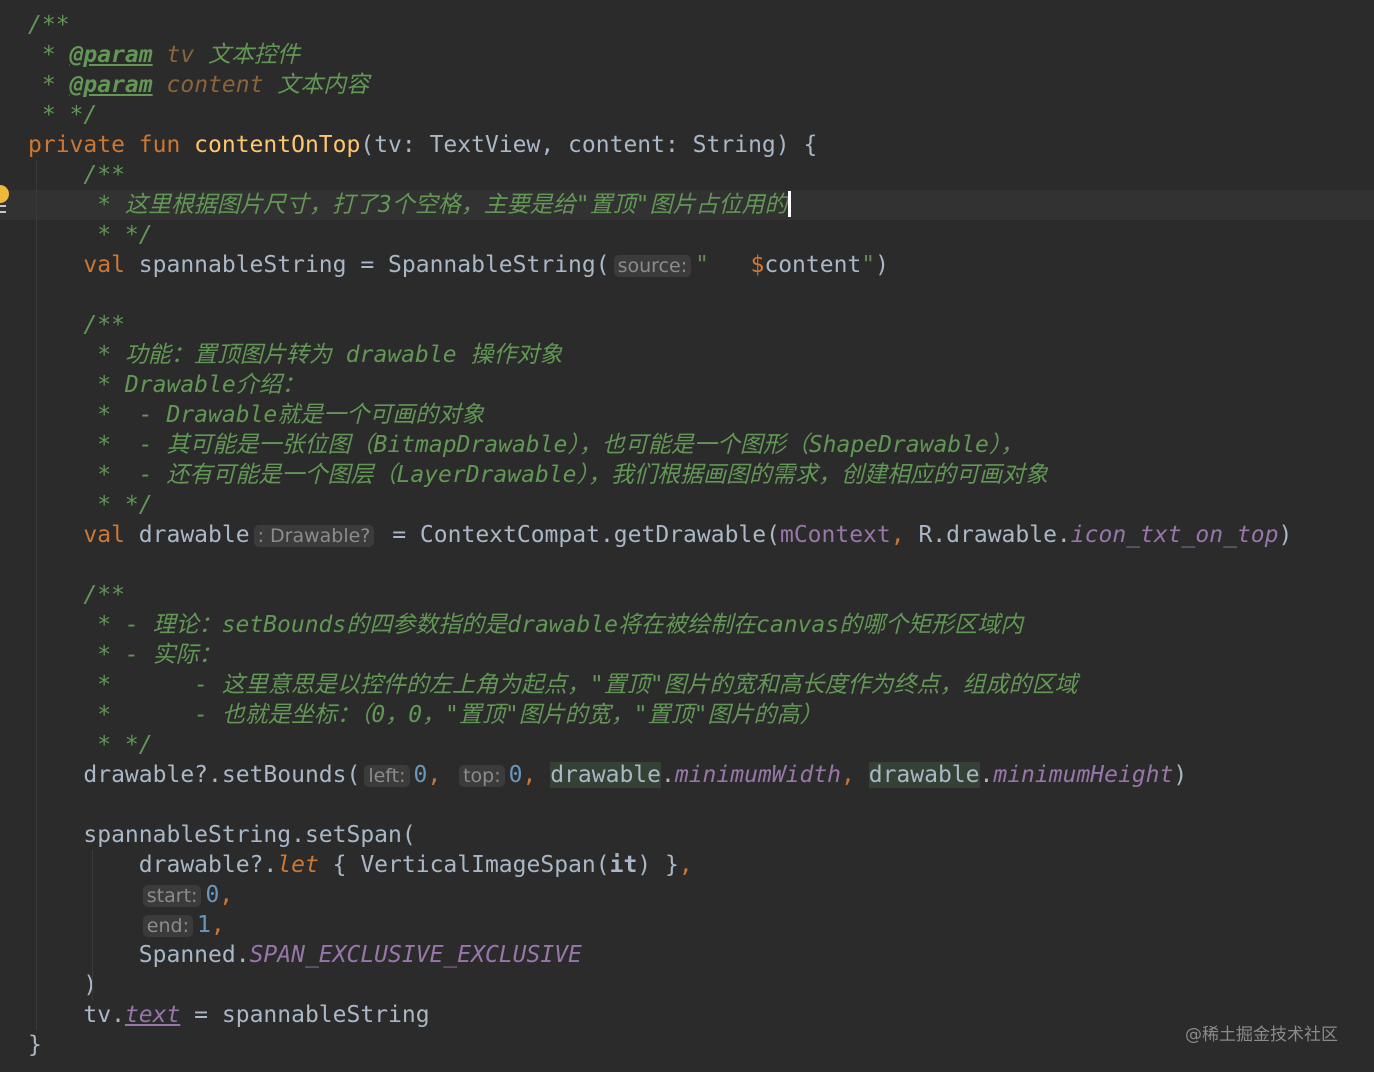 Image resolution: width=1374 pixels, height=1072 pixels. I want to click on code-line: * - 实际：, so click(687, 655).